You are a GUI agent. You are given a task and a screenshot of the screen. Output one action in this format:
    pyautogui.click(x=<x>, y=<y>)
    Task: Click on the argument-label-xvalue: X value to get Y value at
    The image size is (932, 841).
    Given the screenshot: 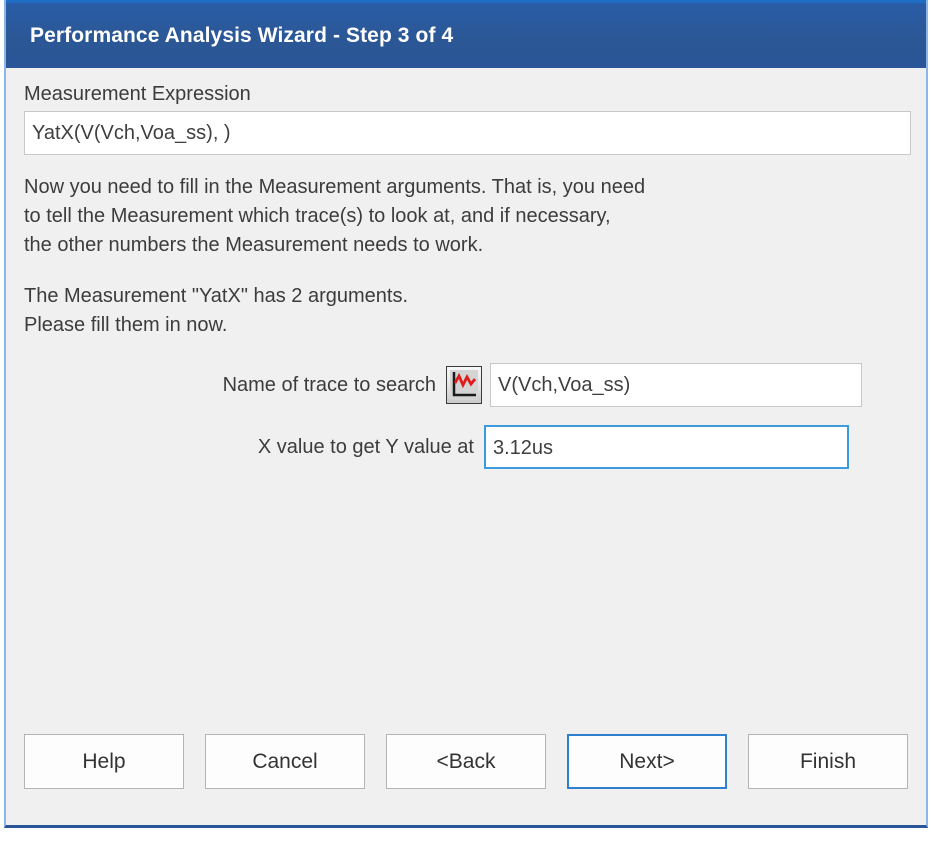 What is the action you would take?
    pyautogui.click(x=365, y=446)
    